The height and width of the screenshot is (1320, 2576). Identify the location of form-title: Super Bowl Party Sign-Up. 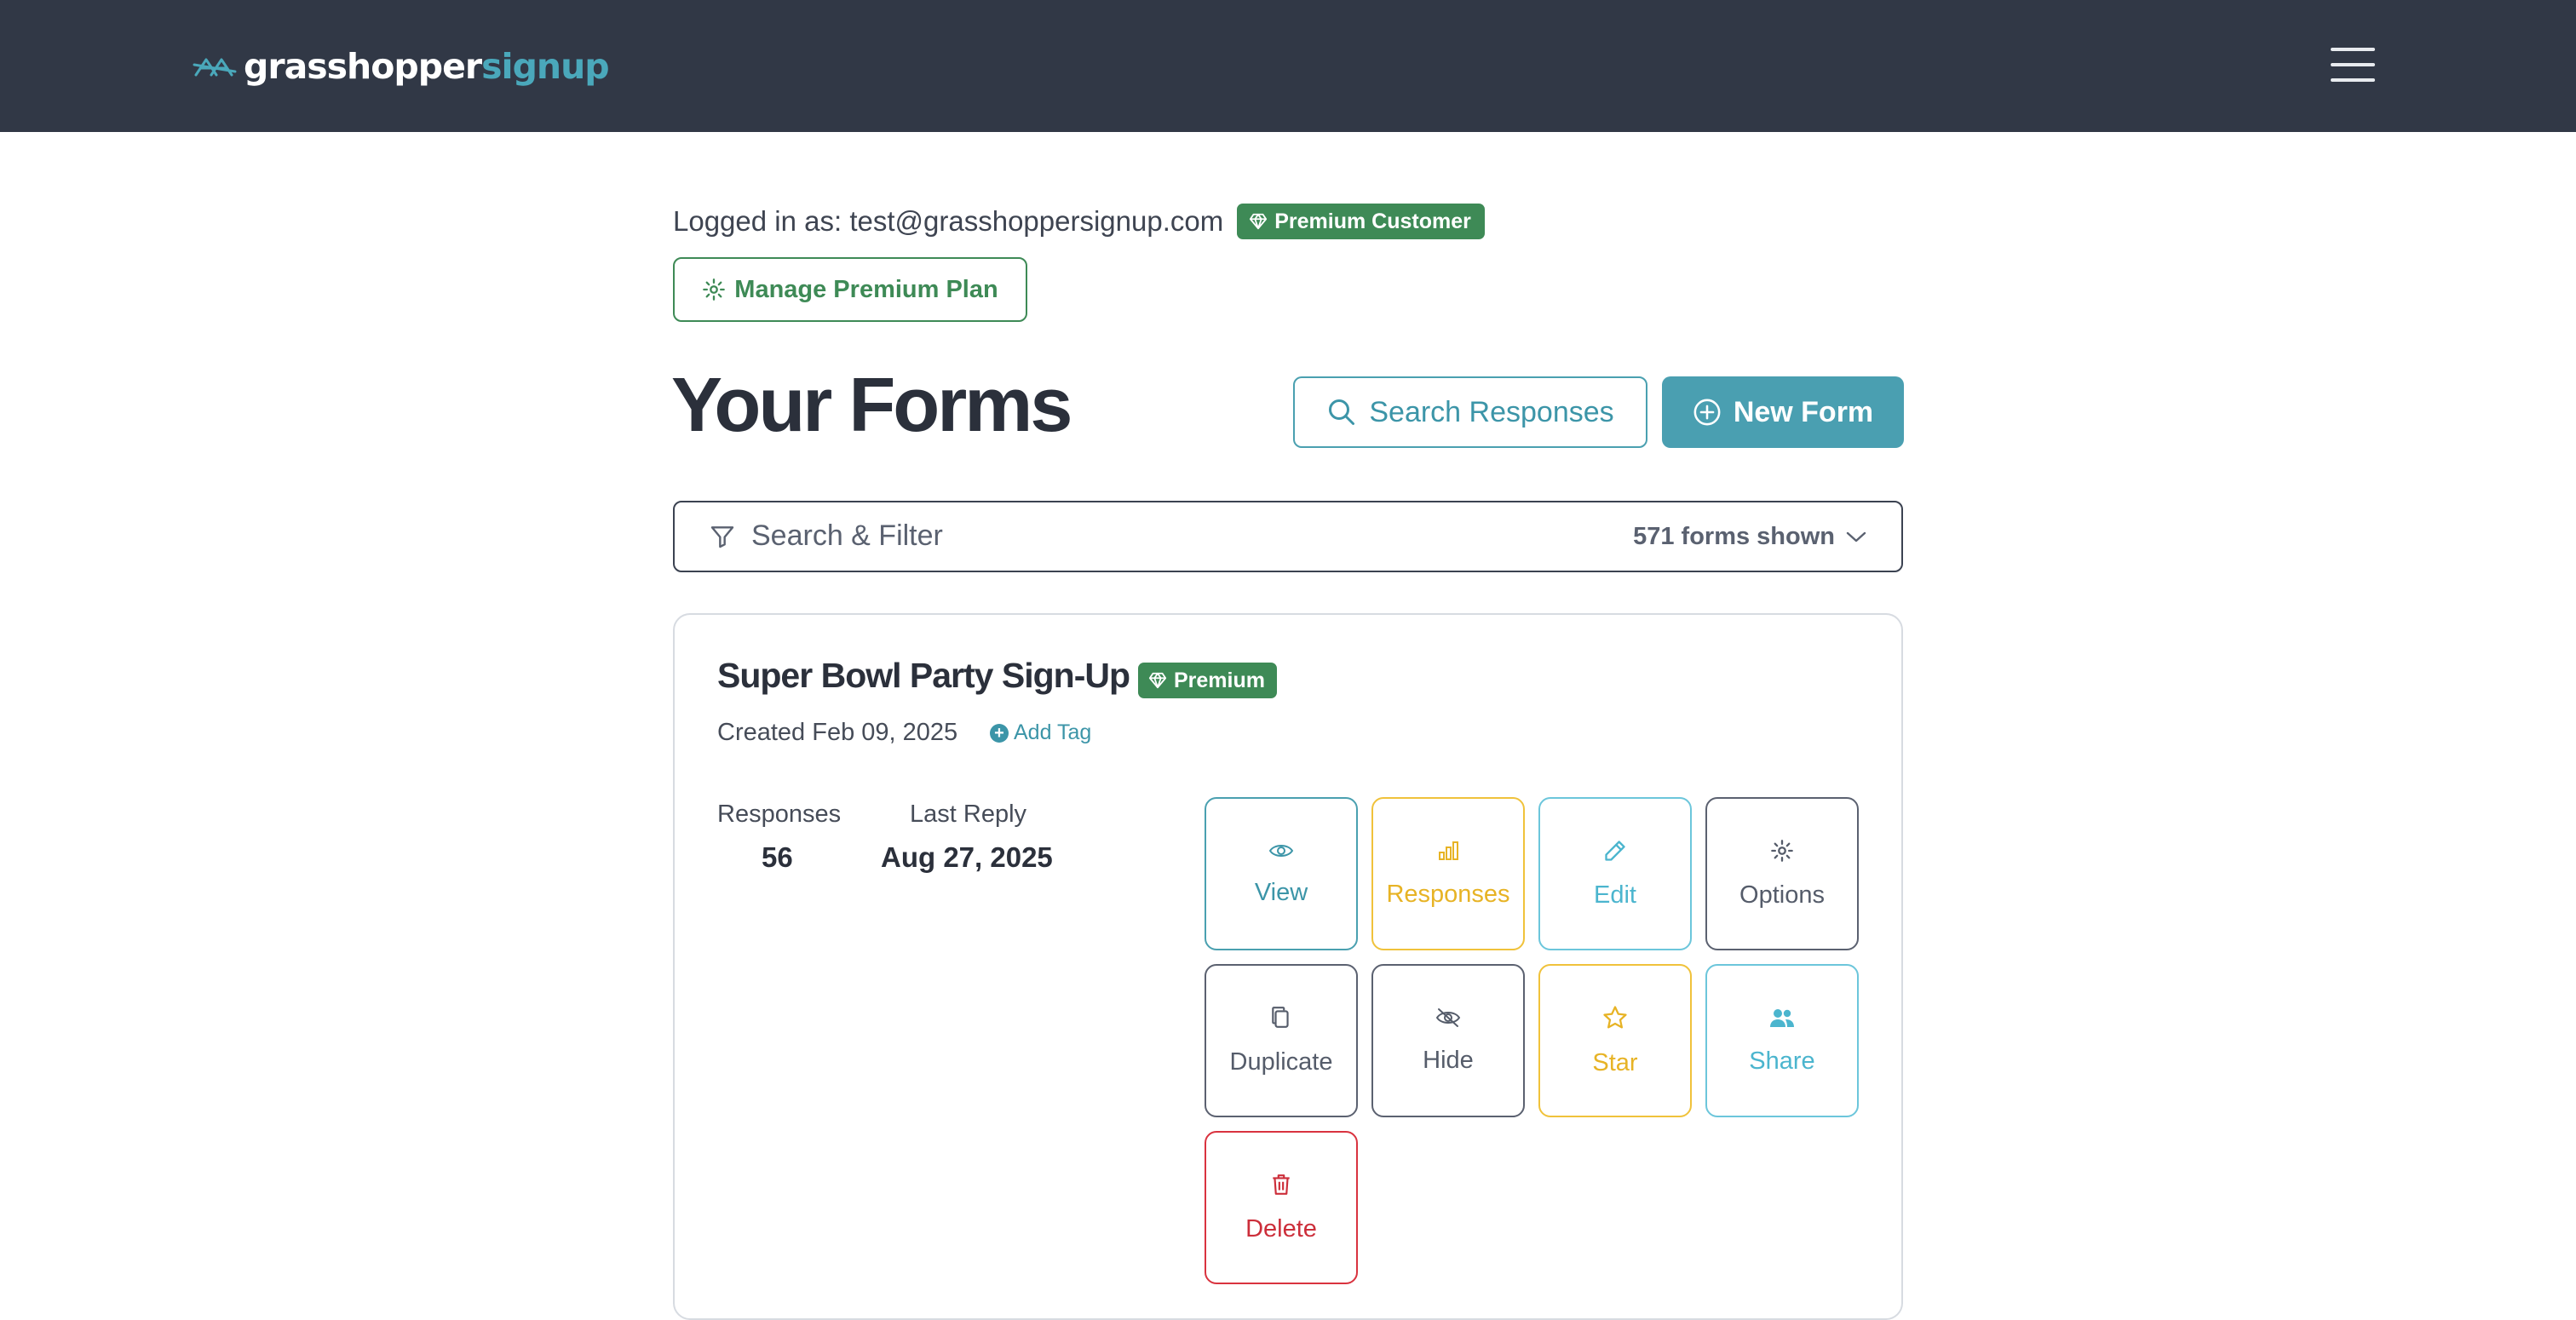
(924, 676).